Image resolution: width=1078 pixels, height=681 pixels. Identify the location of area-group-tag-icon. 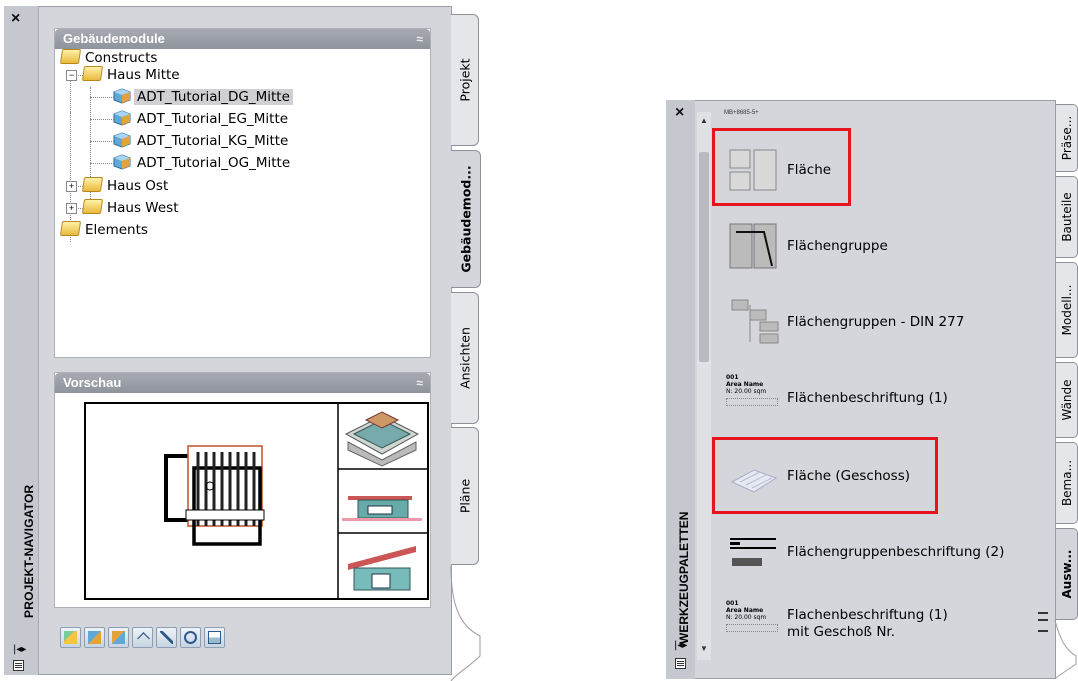
(753, 552).